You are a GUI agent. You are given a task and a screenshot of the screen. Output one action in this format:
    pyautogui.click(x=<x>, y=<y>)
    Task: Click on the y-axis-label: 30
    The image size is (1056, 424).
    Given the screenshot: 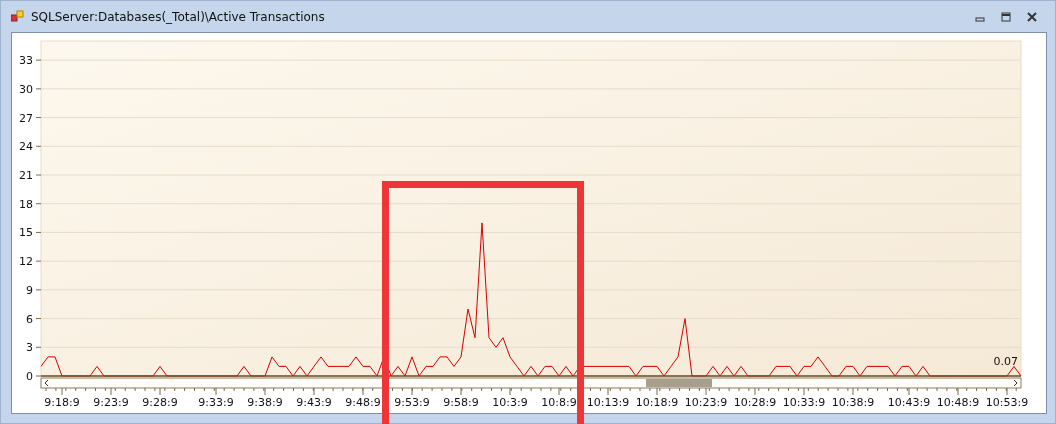 What is the action you would take?
    pyautogui.click(x=26, y=89)
    